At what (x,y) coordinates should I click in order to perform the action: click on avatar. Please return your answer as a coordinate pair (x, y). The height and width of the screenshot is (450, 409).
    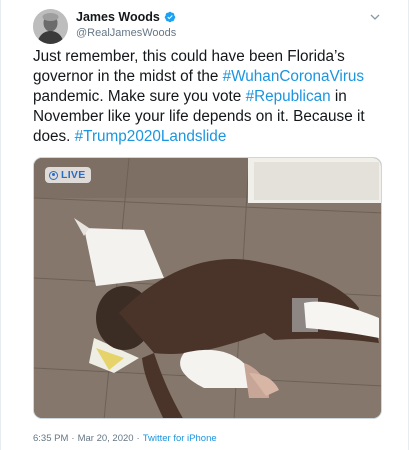
    Looking at the image, I should click on (50, 26).